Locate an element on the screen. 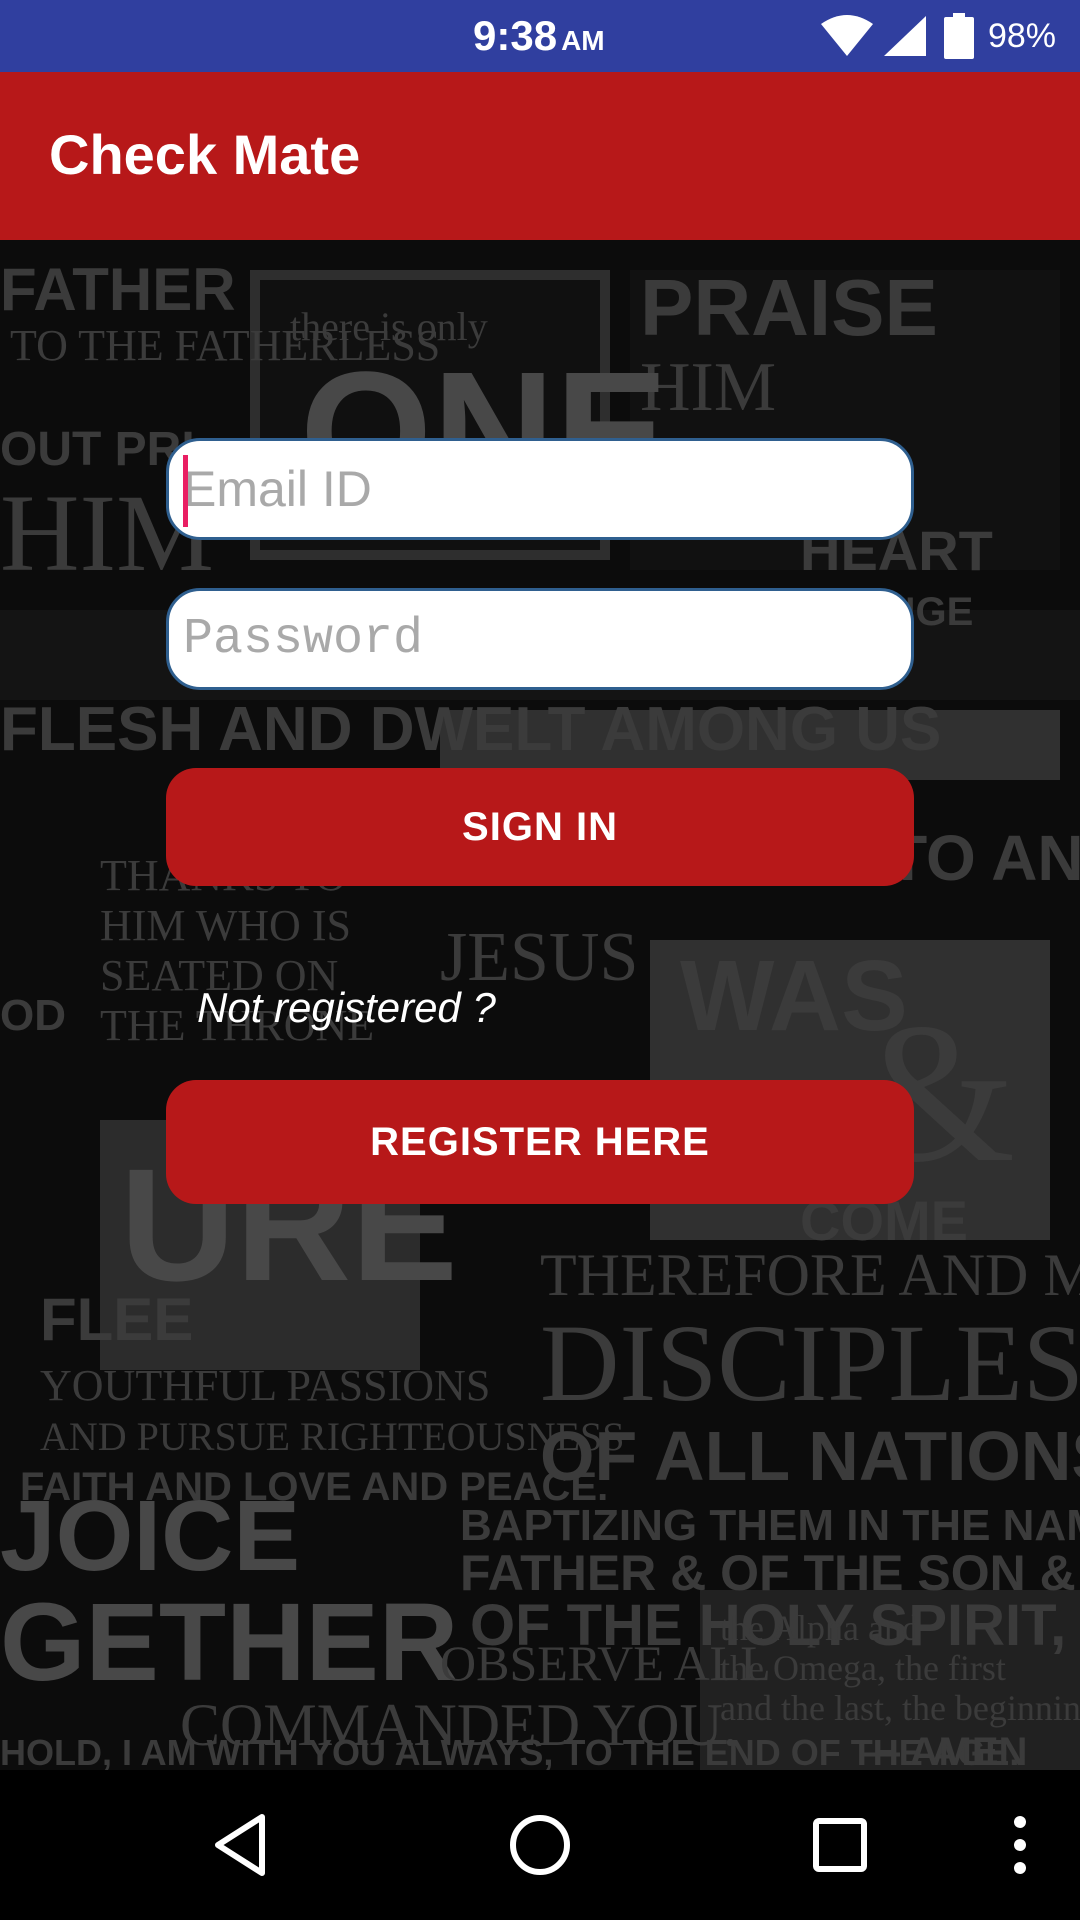  password-input is located at coordinates (540, 639).